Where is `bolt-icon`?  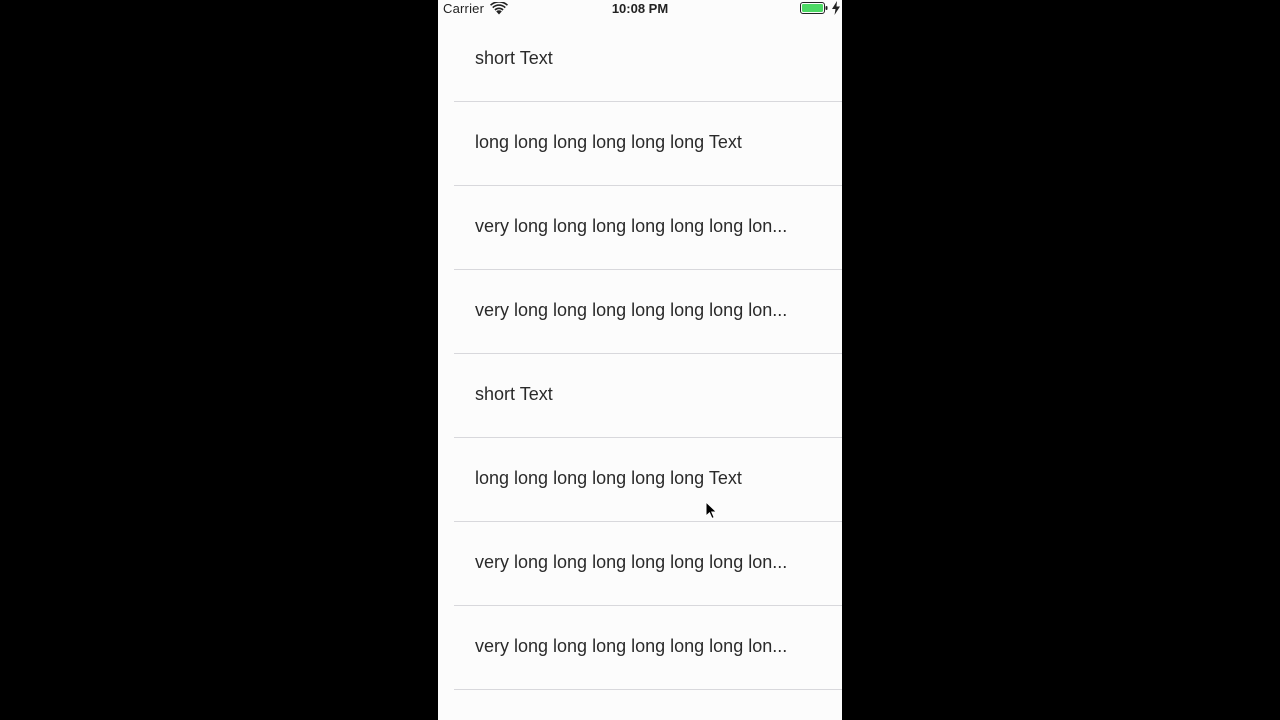
bolt-icon is located at coordinates (836, 8).